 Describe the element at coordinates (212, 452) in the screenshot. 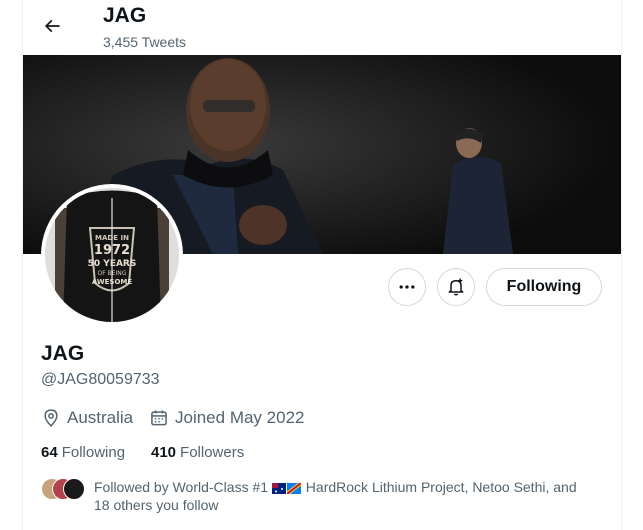

I see `followers-stat-label: Followers` at that location.